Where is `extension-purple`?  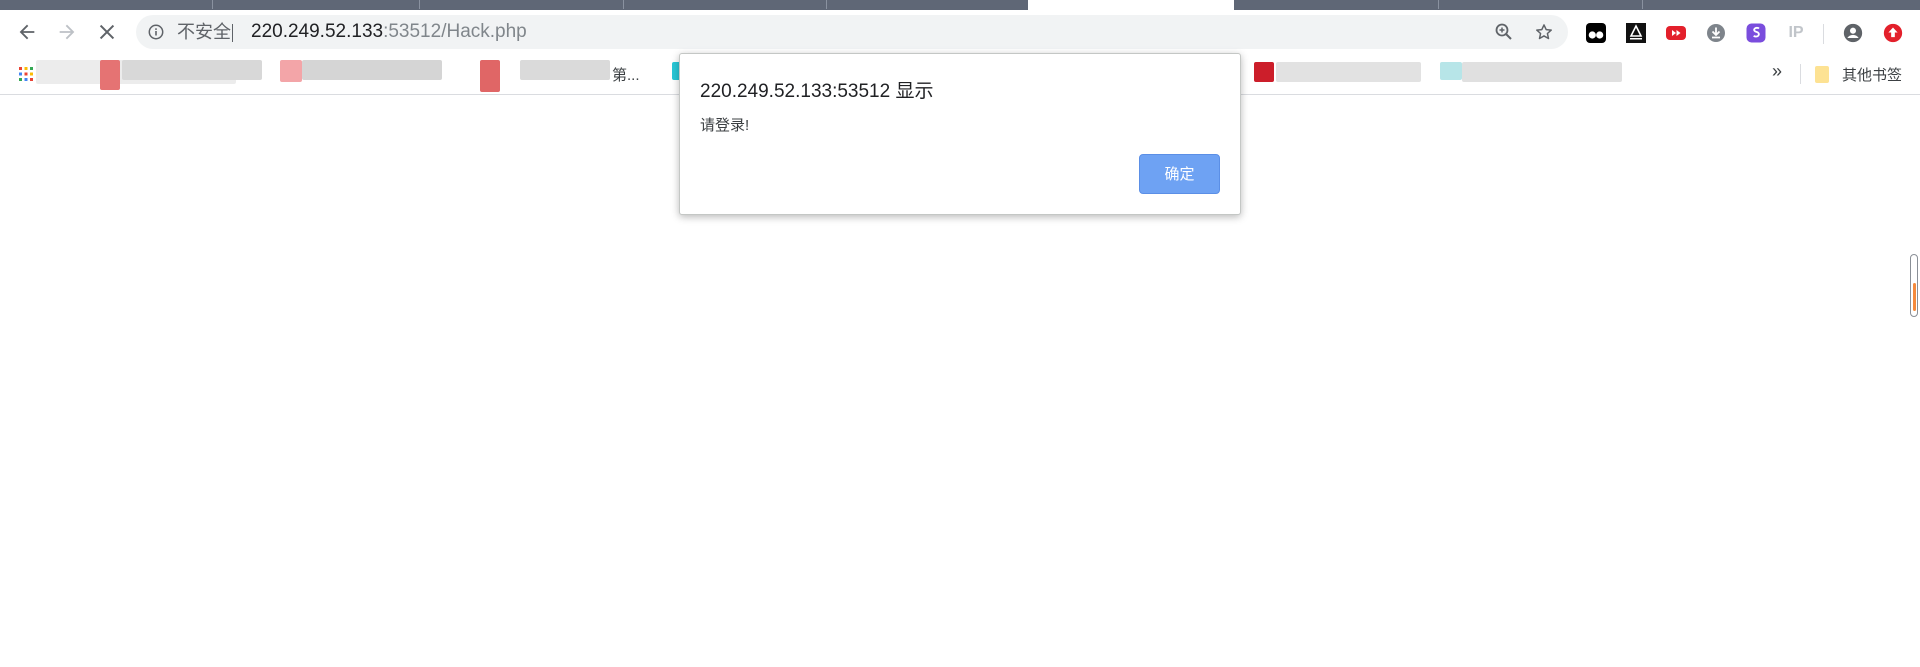 extension-purple is located at coordinates (1756, 33).